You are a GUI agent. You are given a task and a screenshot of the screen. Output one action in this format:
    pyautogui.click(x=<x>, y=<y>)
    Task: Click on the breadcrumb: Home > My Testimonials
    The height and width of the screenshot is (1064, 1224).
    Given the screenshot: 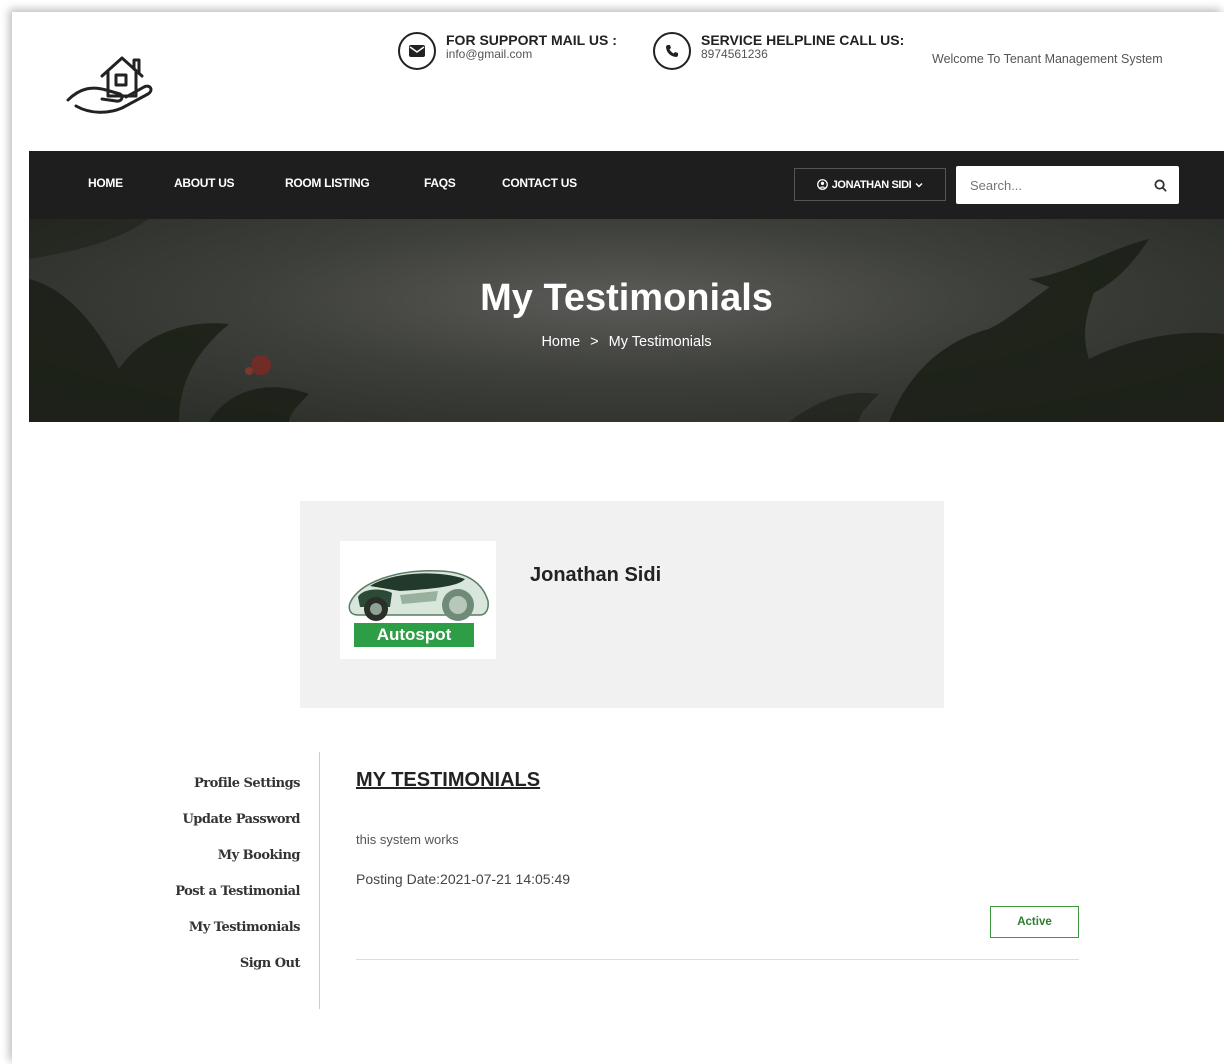 What is the action you would take?
    pyautogui.click(x=626, y=342)
    